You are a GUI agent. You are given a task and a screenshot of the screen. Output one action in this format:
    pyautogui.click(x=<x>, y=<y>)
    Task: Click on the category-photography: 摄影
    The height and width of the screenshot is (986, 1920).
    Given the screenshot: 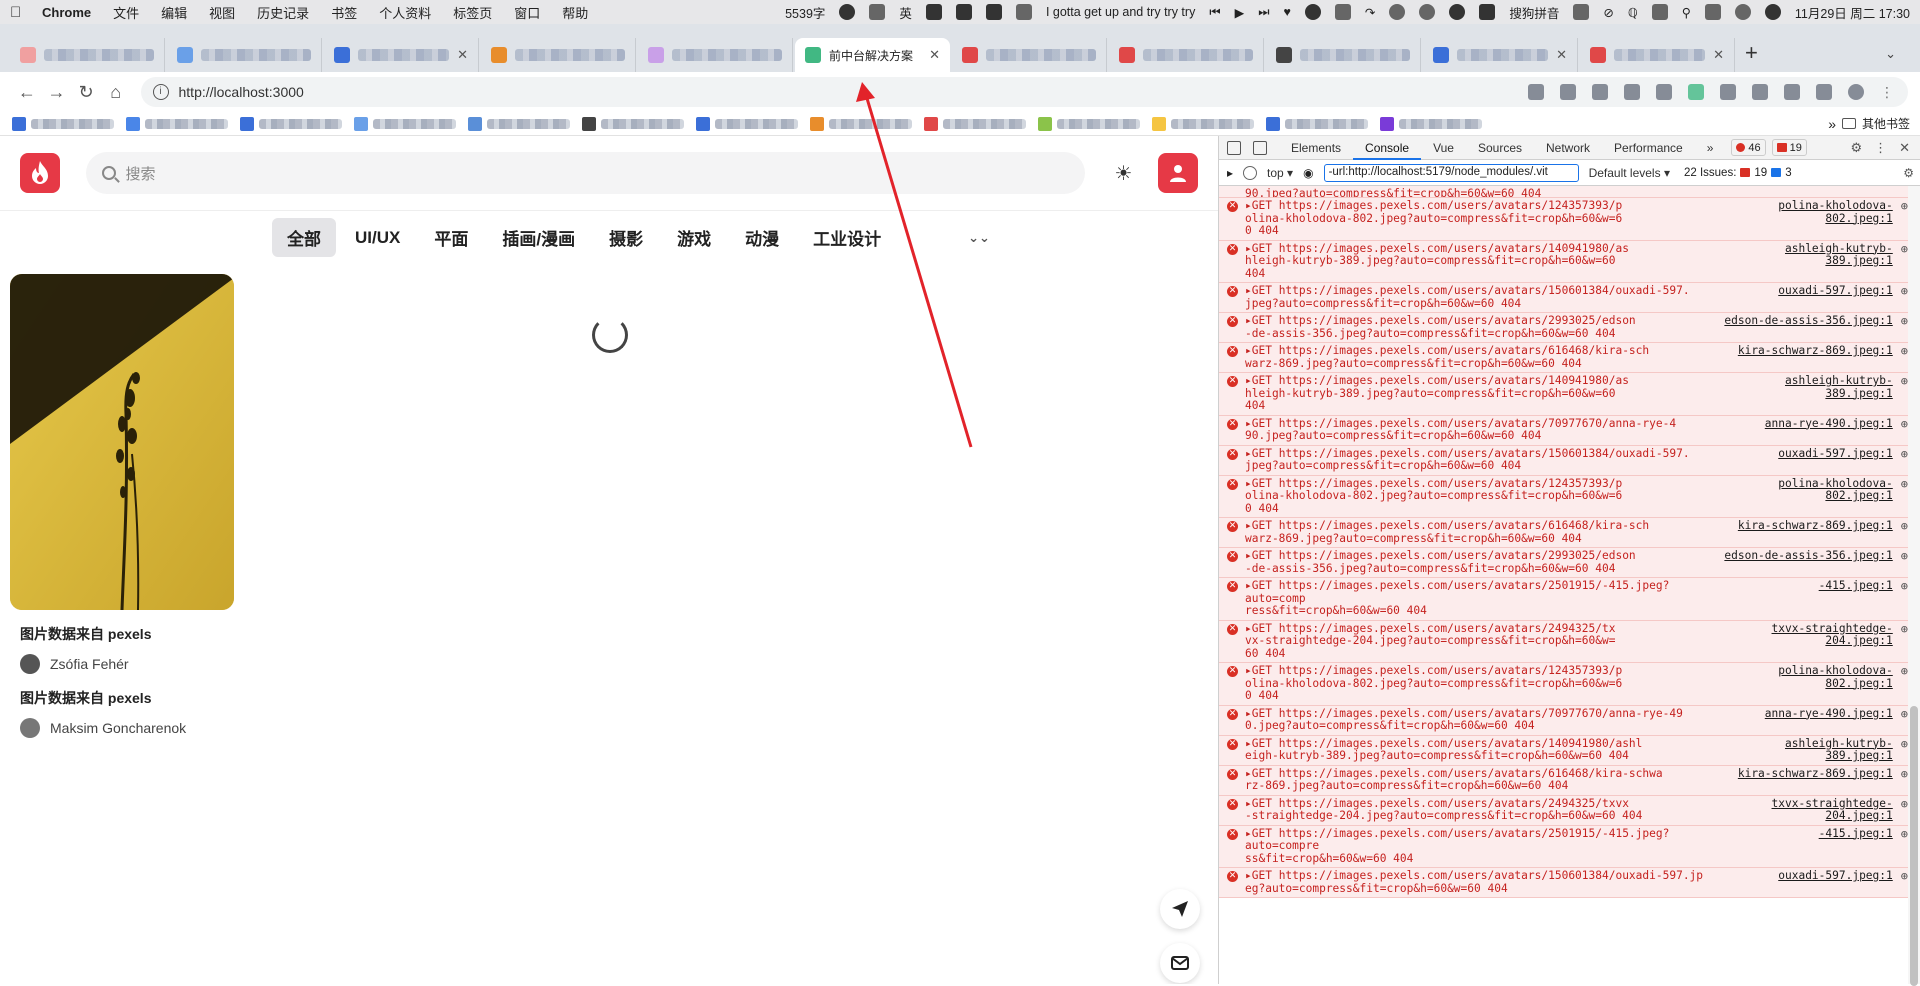 What is the action you would take?
    pyautogui.click(x=626, y=237)
    